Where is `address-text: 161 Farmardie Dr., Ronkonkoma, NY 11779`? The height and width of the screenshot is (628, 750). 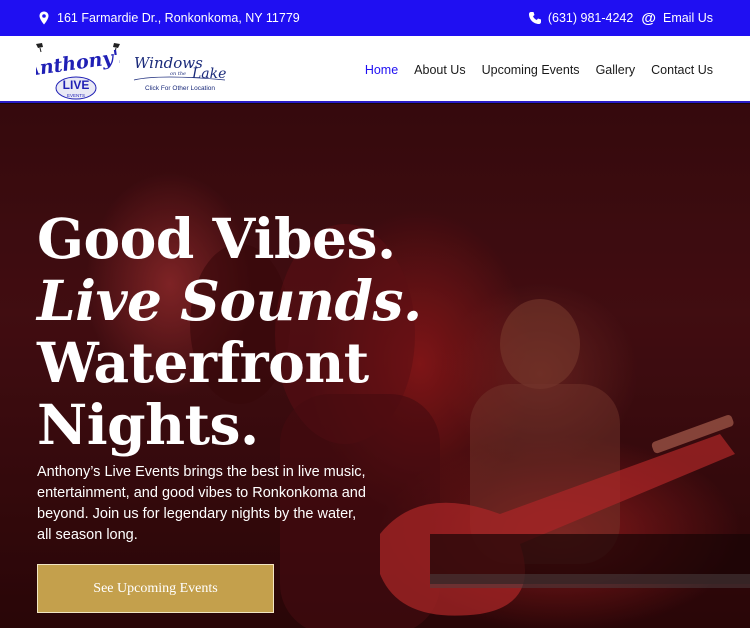
address-text: 161 Farmardie Dr., Ronkonkoma, NY 11779 is located at coordinates (178, 18).